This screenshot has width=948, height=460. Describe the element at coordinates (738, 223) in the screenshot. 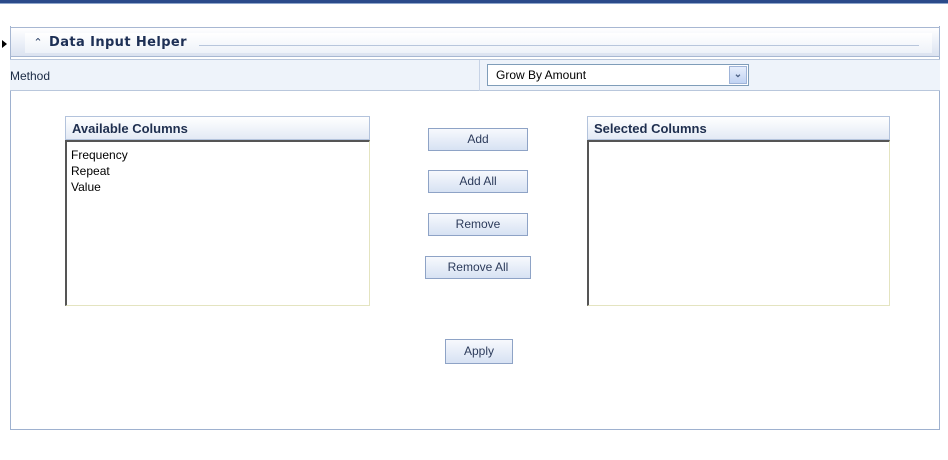

I see `selected-columns-list` at that location.